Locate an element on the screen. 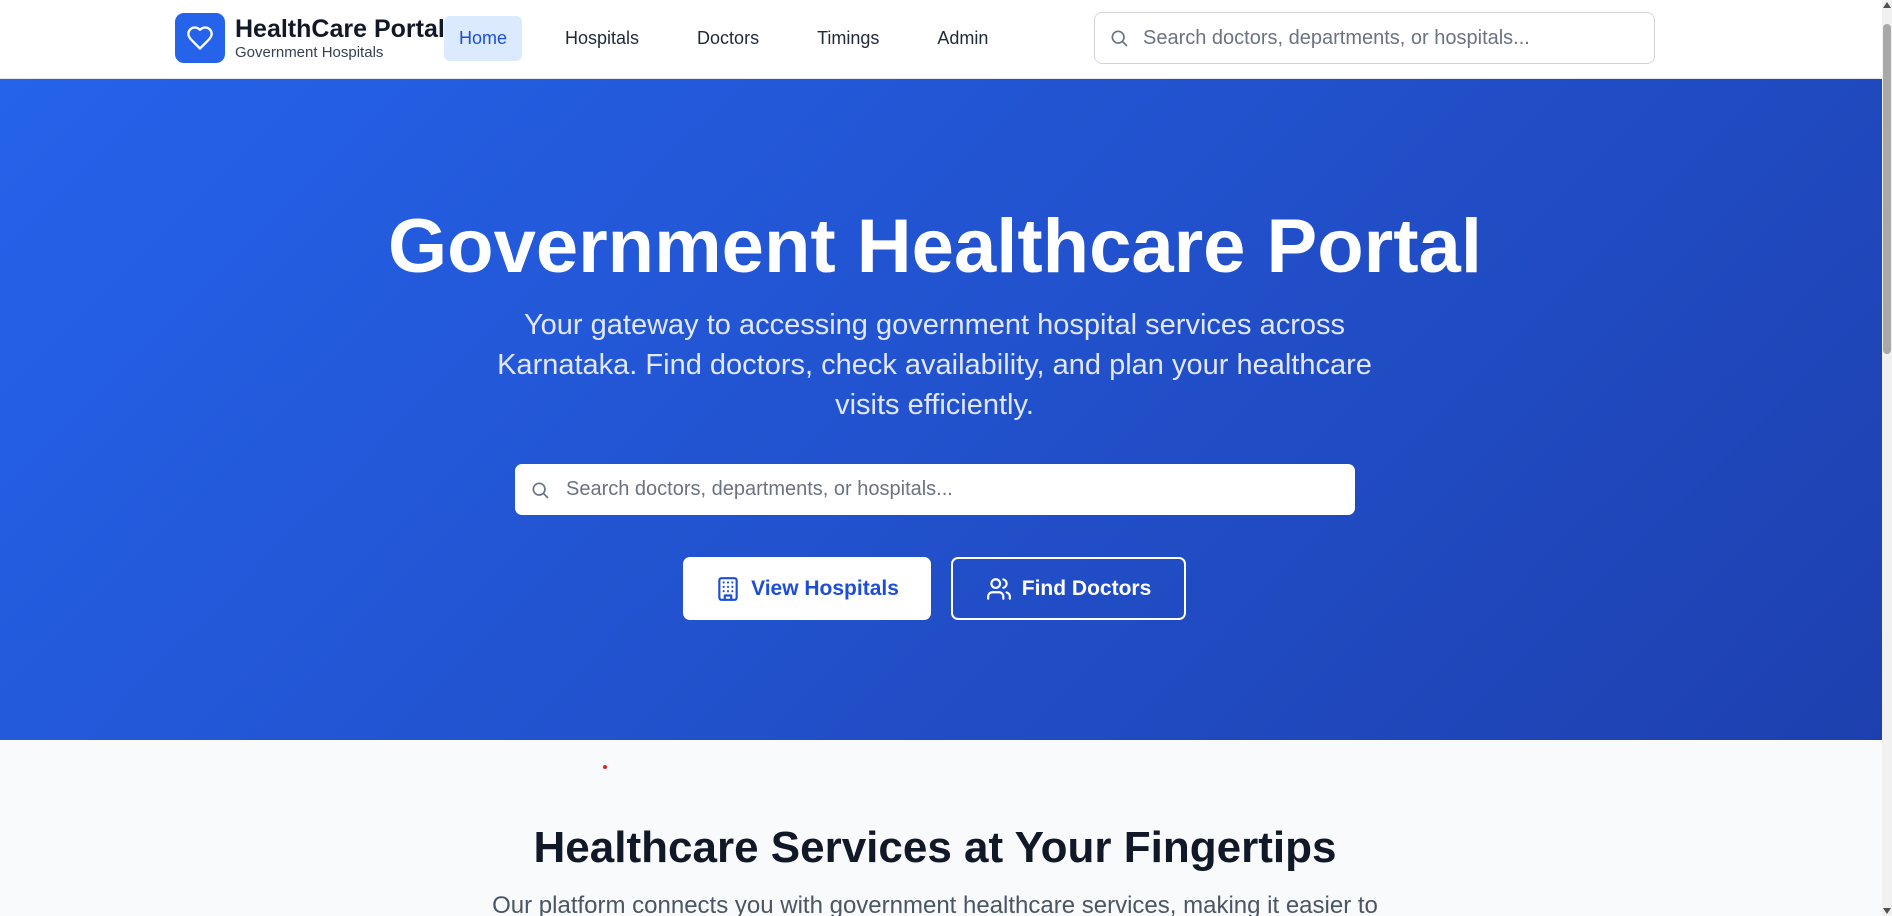 The width and height of the screenshot is (1892, 916). heart-icon is located at coordinates (200, 38).